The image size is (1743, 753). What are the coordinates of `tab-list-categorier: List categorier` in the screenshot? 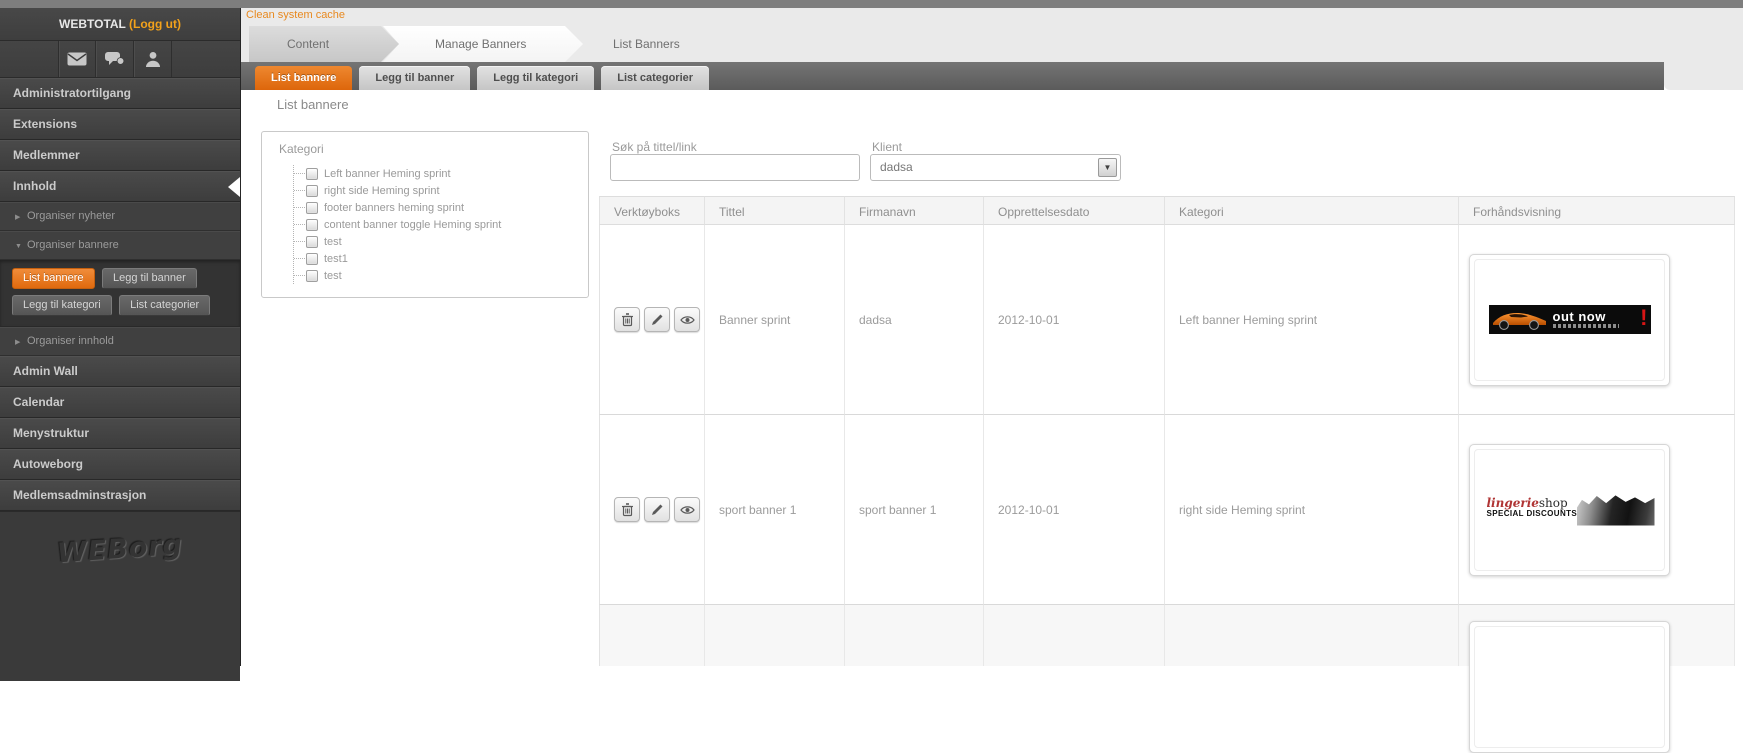 It's located at (655, 78).